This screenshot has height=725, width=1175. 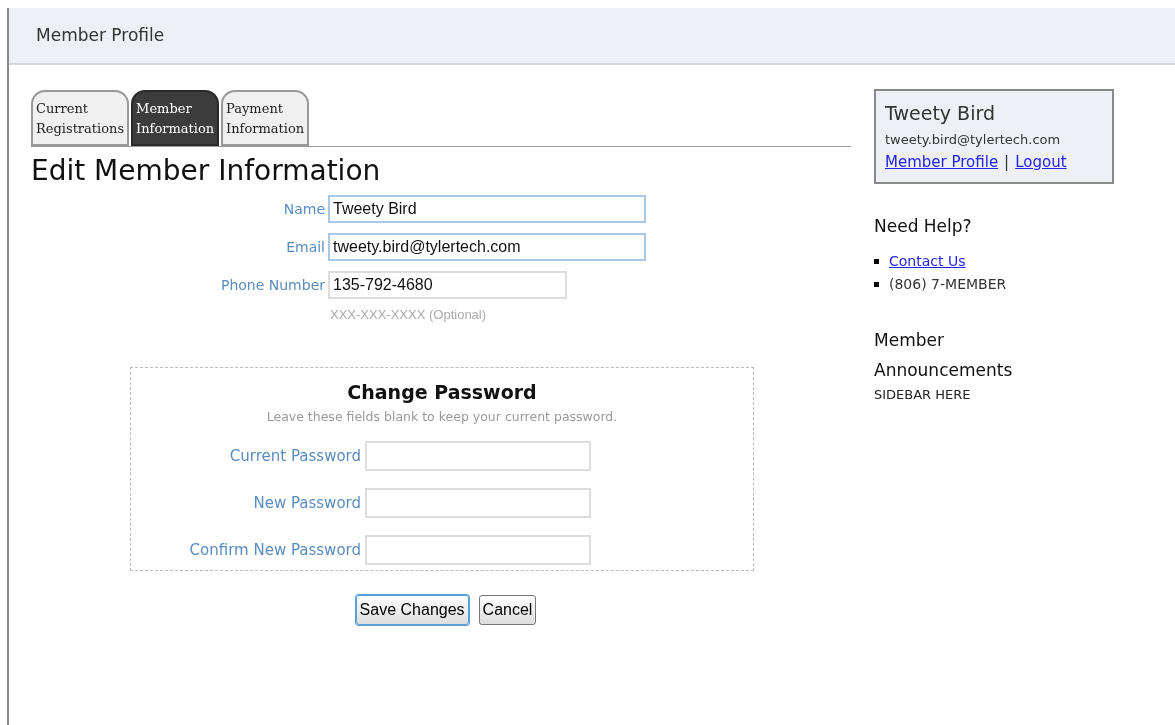 What do you see at coordinates (487, 247) in the screenshot?
I see `text-field: tweety.bird@tylertech.com` at bounding box center [487, 247].